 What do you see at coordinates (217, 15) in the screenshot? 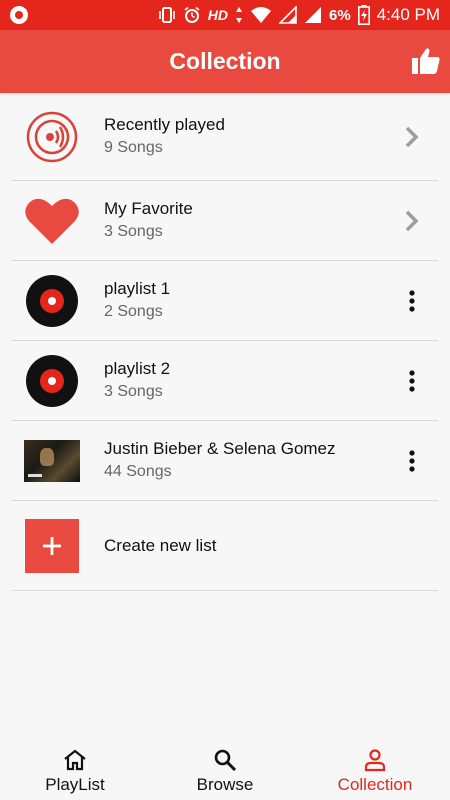
I see `network-type: HD` at bounding box center [217, 15].